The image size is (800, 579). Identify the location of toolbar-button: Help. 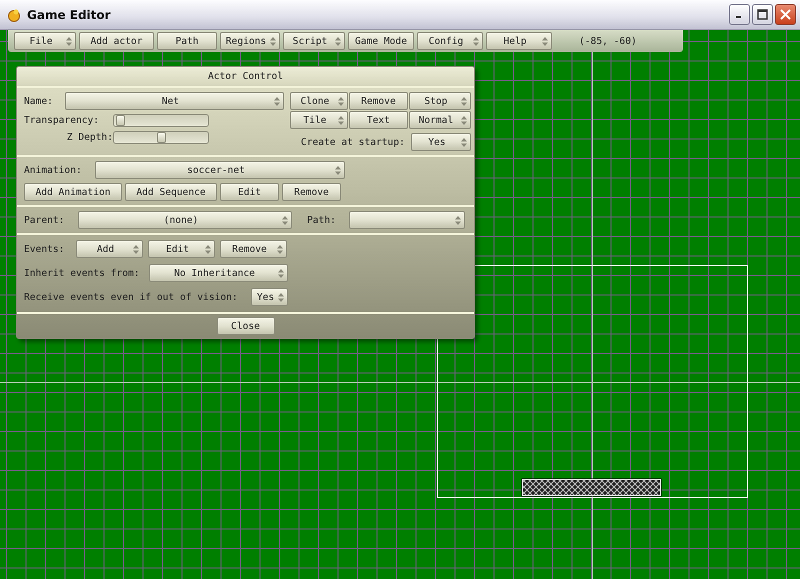
(519, 41).